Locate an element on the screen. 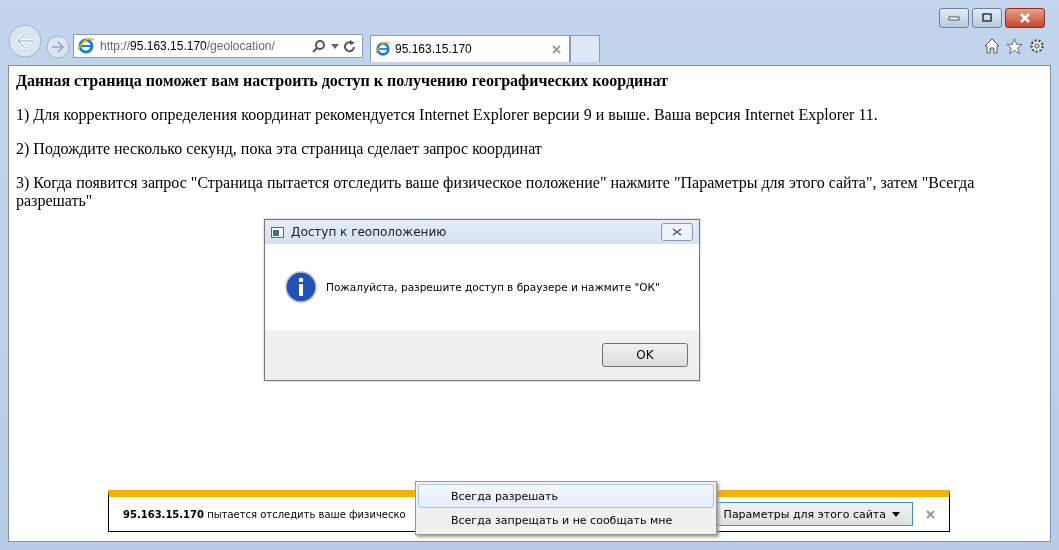 Image resolution: width=1059 pixels, height=550 pixels. address-field: http://95.163.15.170/geolocation/ is located at coordinates (218, 46).